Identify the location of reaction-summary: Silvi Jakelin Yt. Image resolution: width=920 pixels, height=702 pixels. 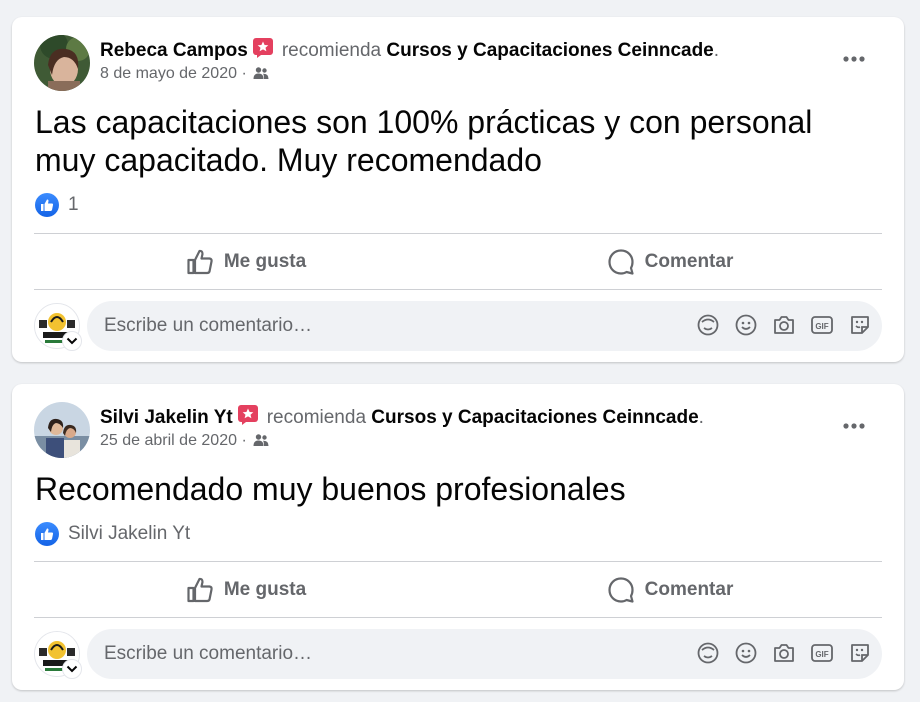
(112, 534).